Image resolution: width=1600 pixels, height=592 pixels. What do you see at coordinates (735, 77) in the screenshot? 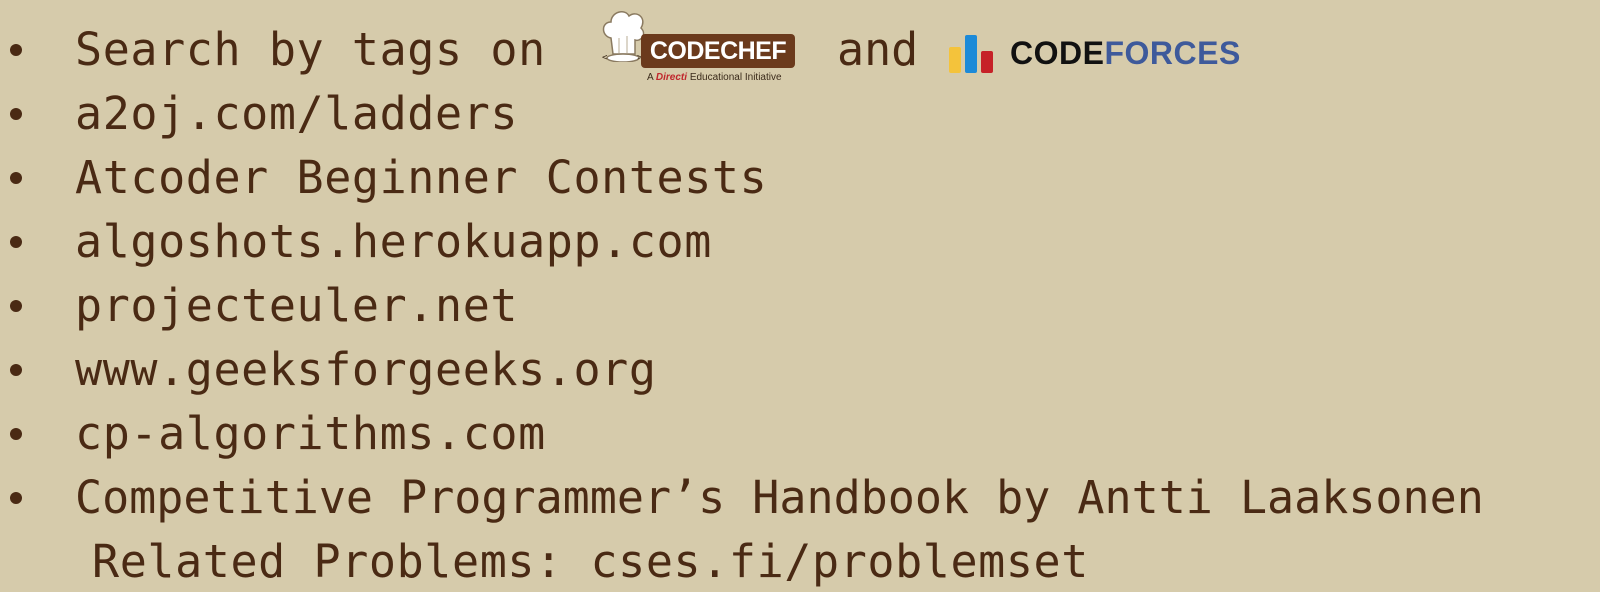
I see `codechef-subtitle-suffix: Educational Initiative` at bounding box center [735, 77].